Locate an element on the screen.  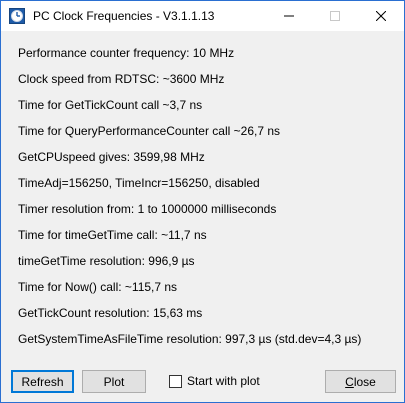
minimize-button is located at coordinates (289, 16).